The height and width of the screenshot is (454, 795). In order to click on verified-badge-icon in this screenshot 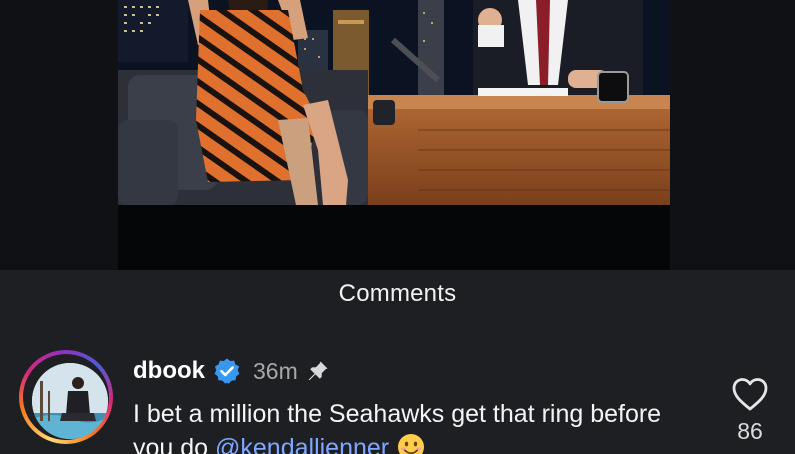, I will do `click(227, 371)`.